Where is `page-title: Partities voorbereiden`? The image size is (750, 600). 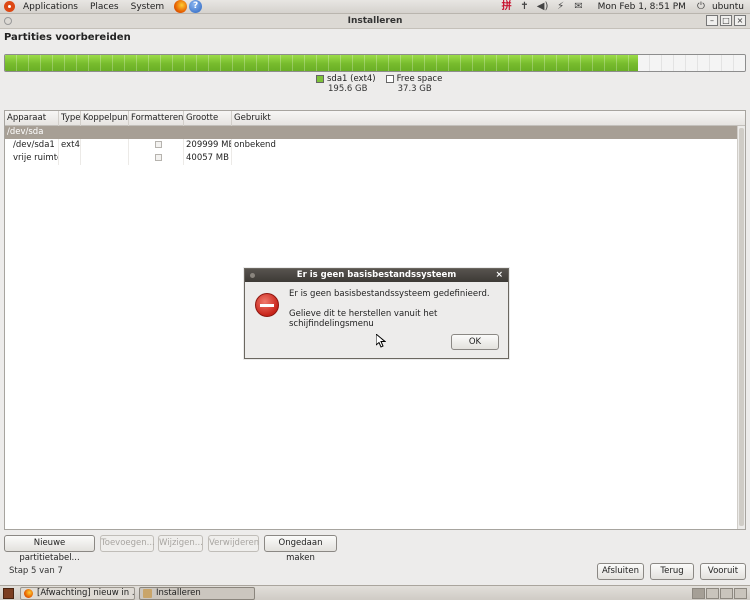
page-title: Partities voorbereiden is located at coordinates (67, 37).